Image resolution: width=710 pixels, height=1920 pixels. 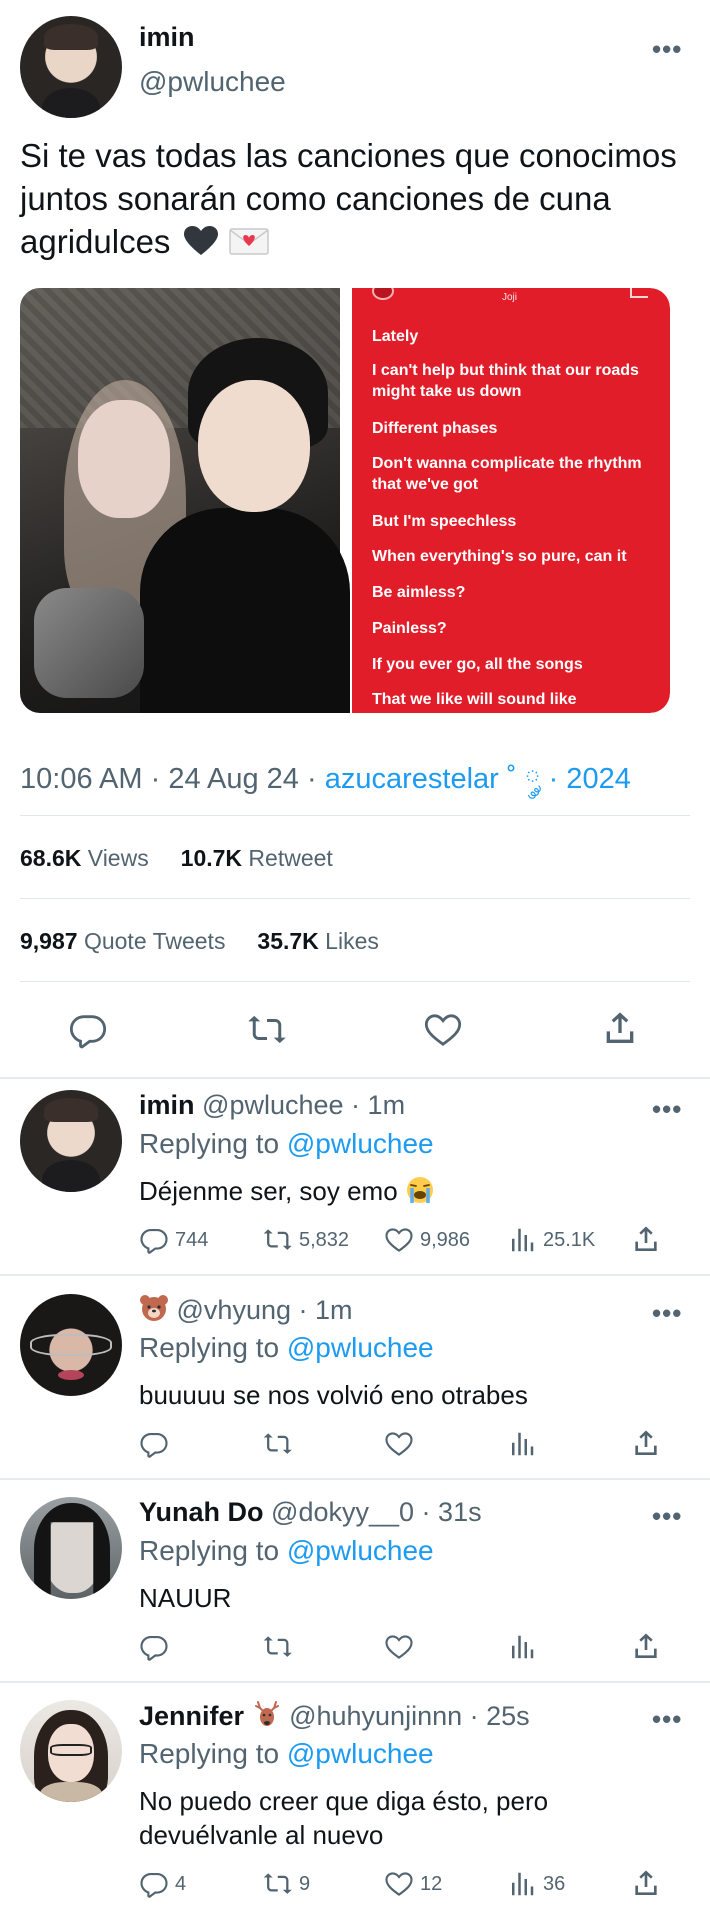 I want to click on retweet-count: 5,832, so click(x=324, y=1239).